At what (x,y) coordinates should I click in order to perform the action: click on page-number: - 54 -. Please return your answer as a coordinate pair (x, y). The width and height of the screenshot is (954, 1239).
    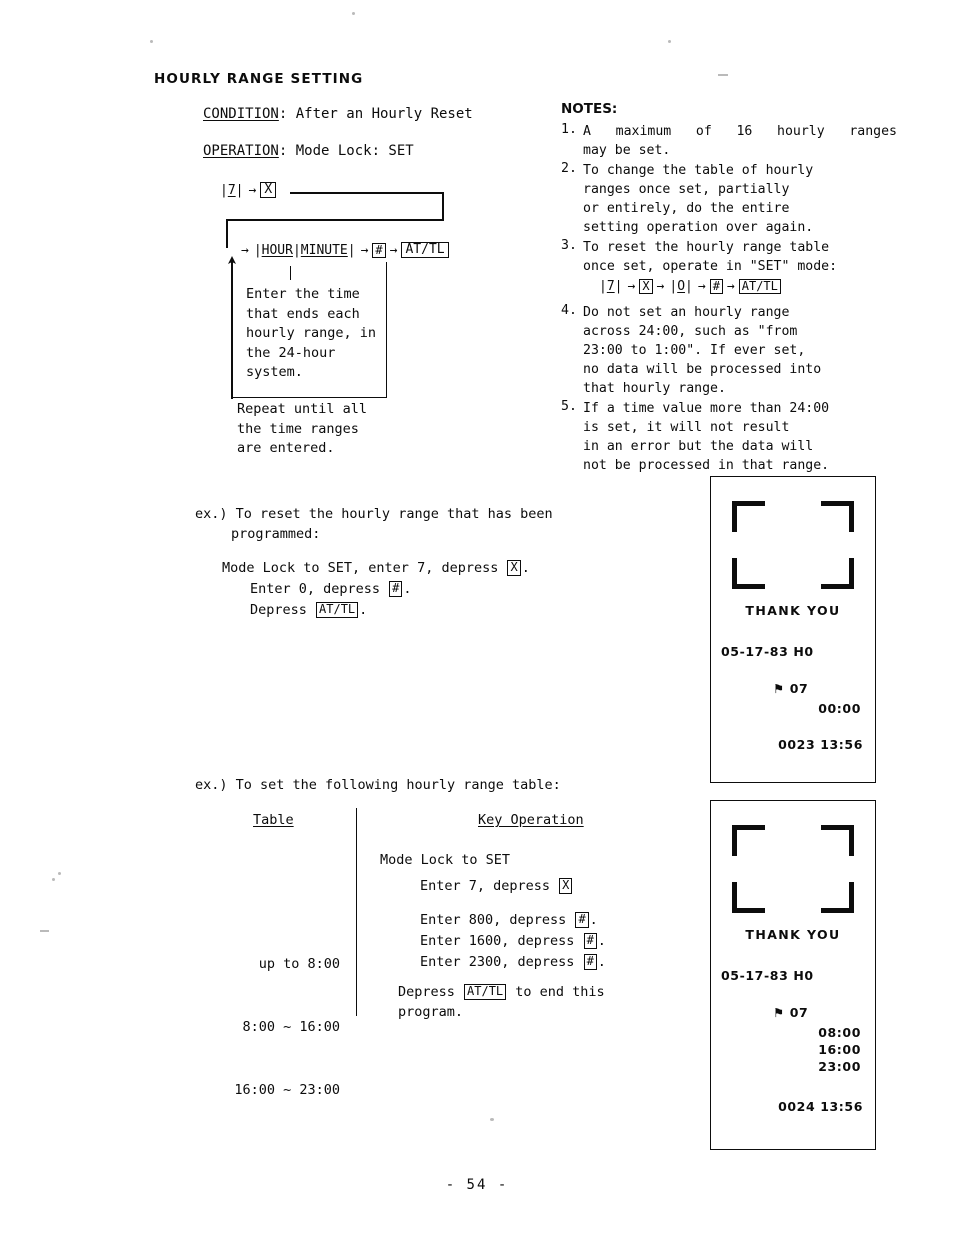
    Looking at the image, I should click on (477, 1185).